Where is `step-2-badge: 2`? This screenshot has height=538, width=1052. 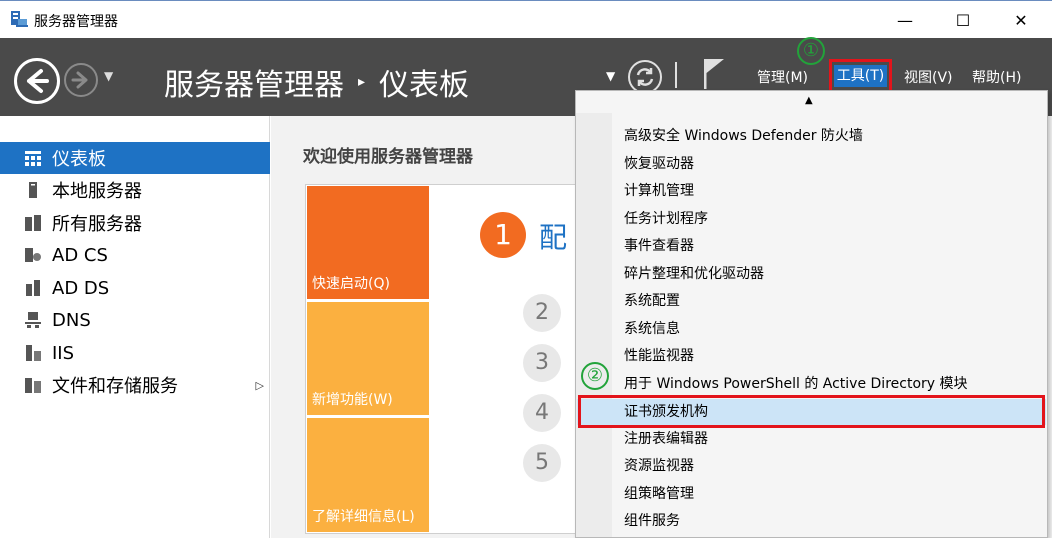
step-2-badge: 2 is located at coordinates (542, 313).